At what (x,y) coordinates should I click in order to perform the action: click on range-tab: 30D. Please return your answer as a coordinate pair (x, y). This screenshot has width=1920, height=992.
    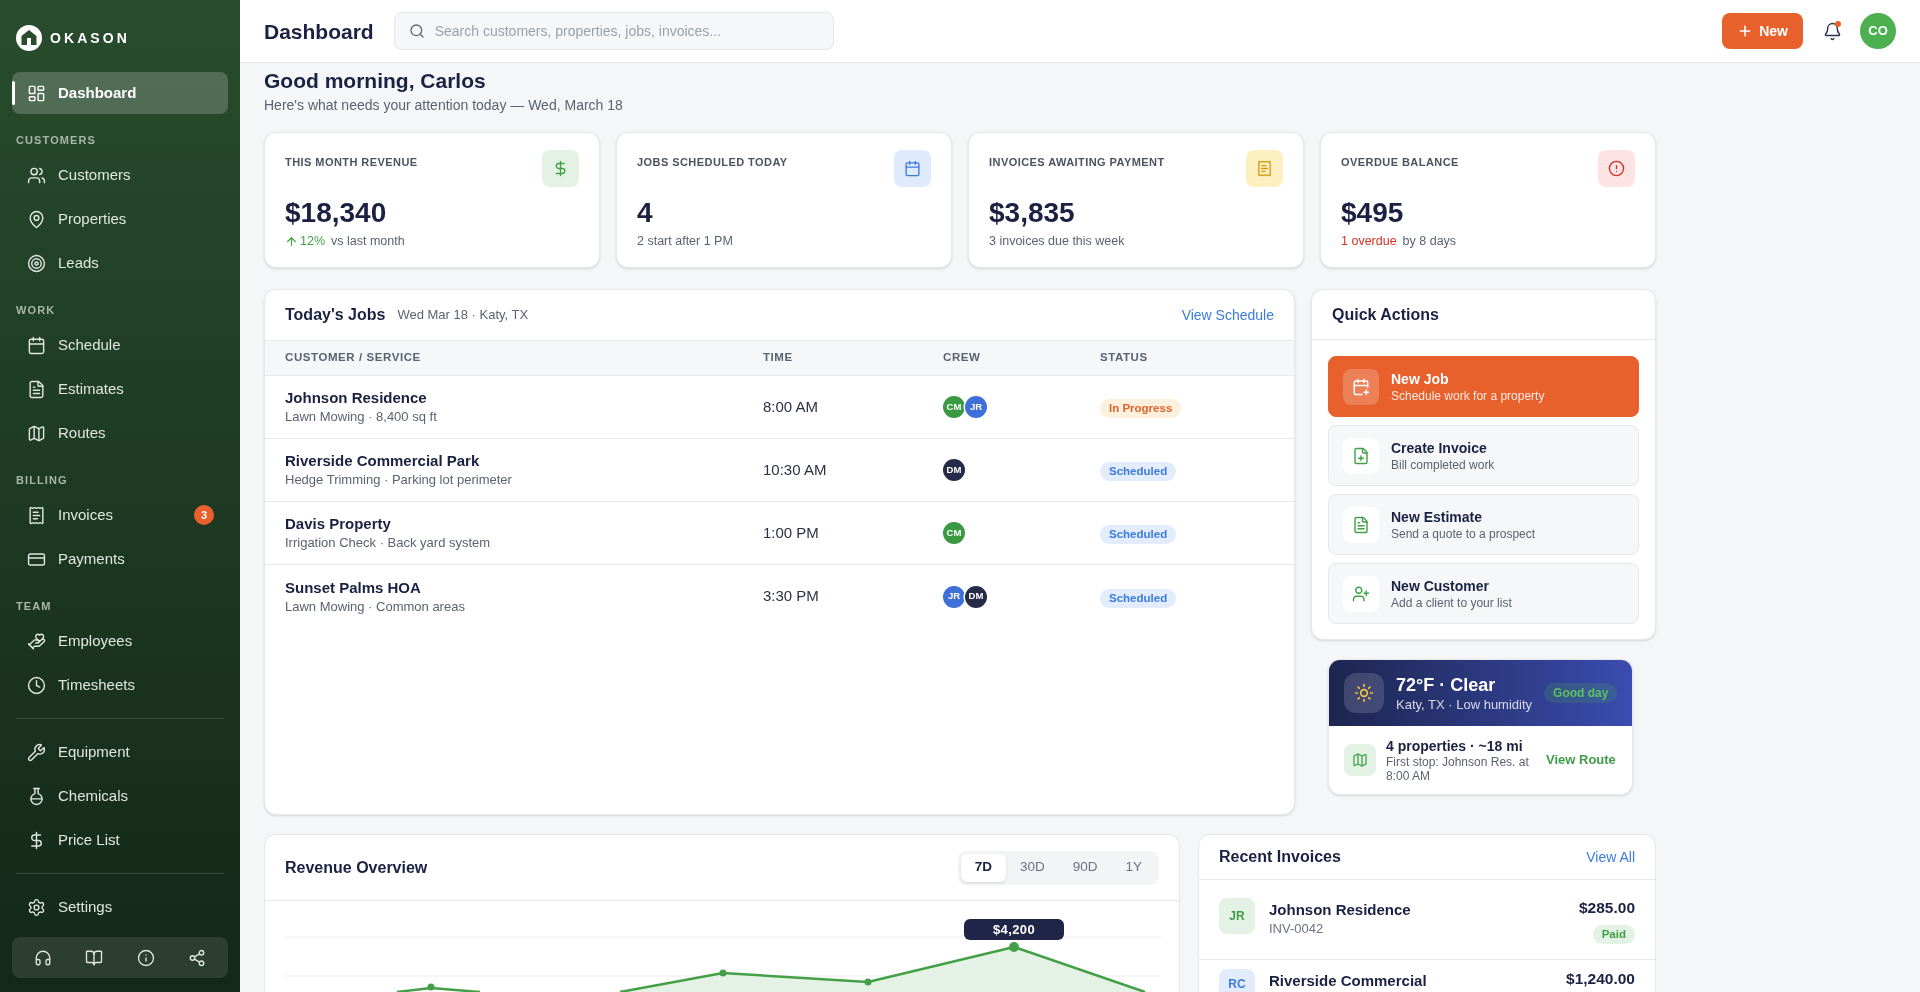
    Looking at the image, I should click on (1032, 867).